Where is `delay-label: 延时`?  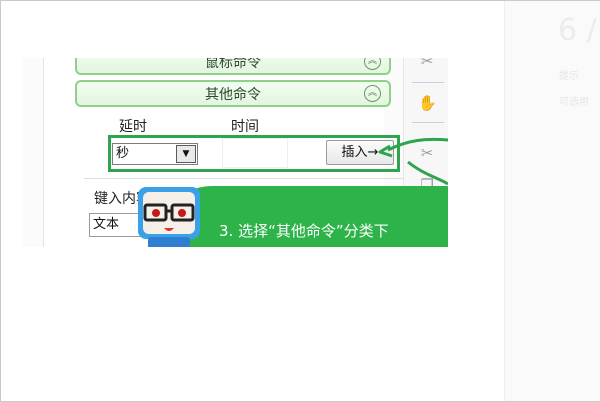
delay-label: 延时 is located at coordinates (133, 127).